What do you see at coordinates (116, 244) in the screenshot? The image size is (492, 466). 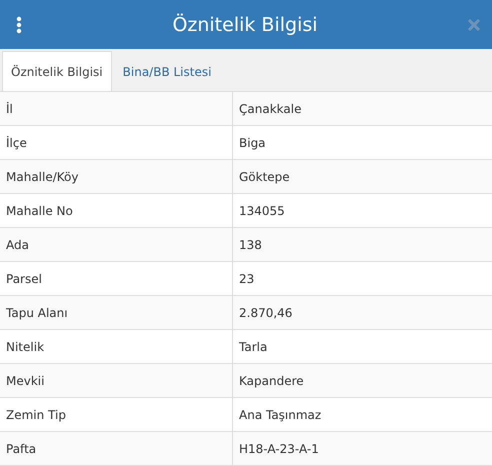 I see `table-cell: Ada` at bounding box center [116, 244].